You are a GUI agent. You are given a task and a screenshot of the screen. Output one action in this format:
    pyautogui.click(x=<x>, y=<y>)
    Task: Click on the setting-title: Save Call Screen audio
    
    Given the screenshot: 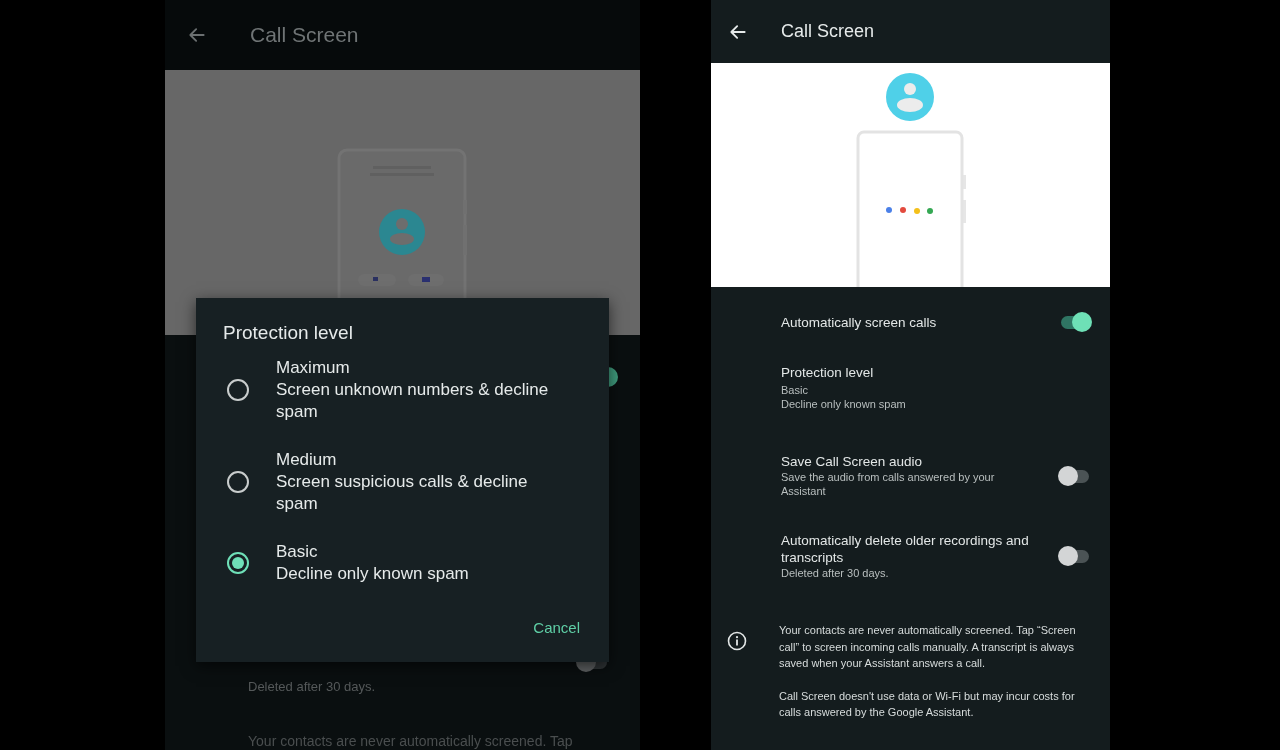 What is the action you would take?
    pyautogui.click(x=852, y=461)
    